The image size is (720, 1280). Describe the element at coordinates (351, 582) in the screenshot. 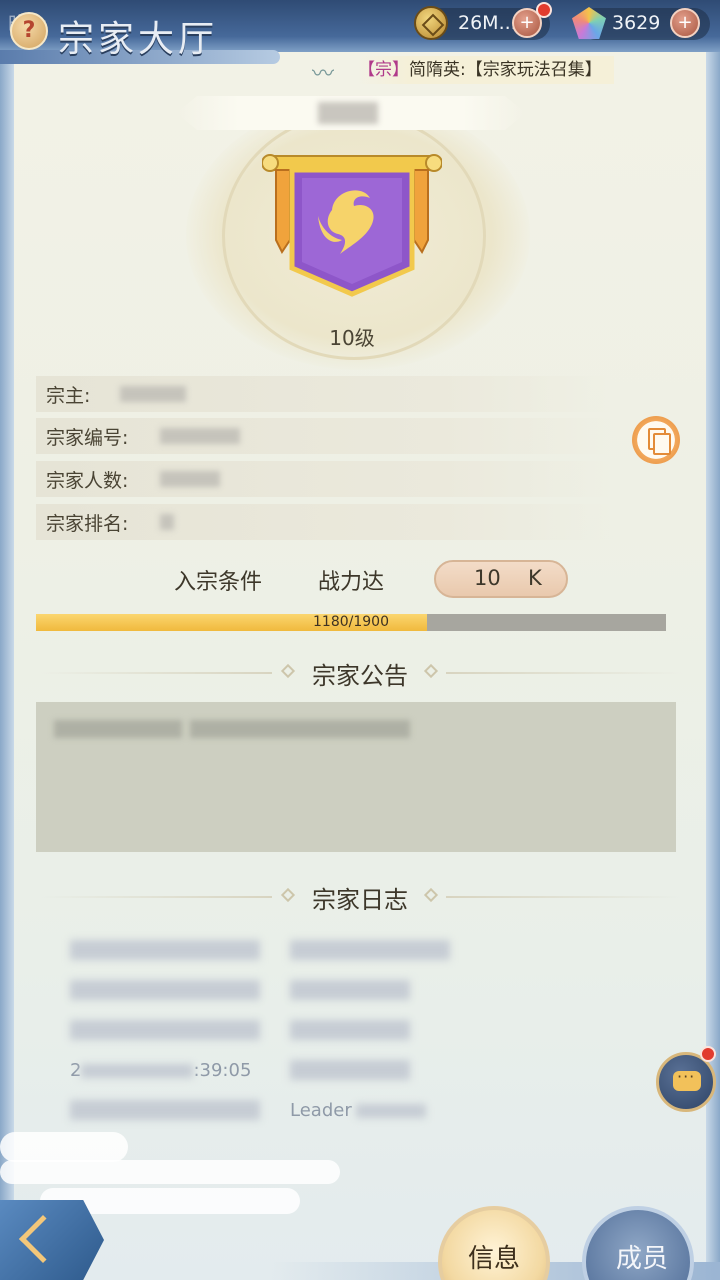

I see `power-requirement-label: 战力达` at that location.